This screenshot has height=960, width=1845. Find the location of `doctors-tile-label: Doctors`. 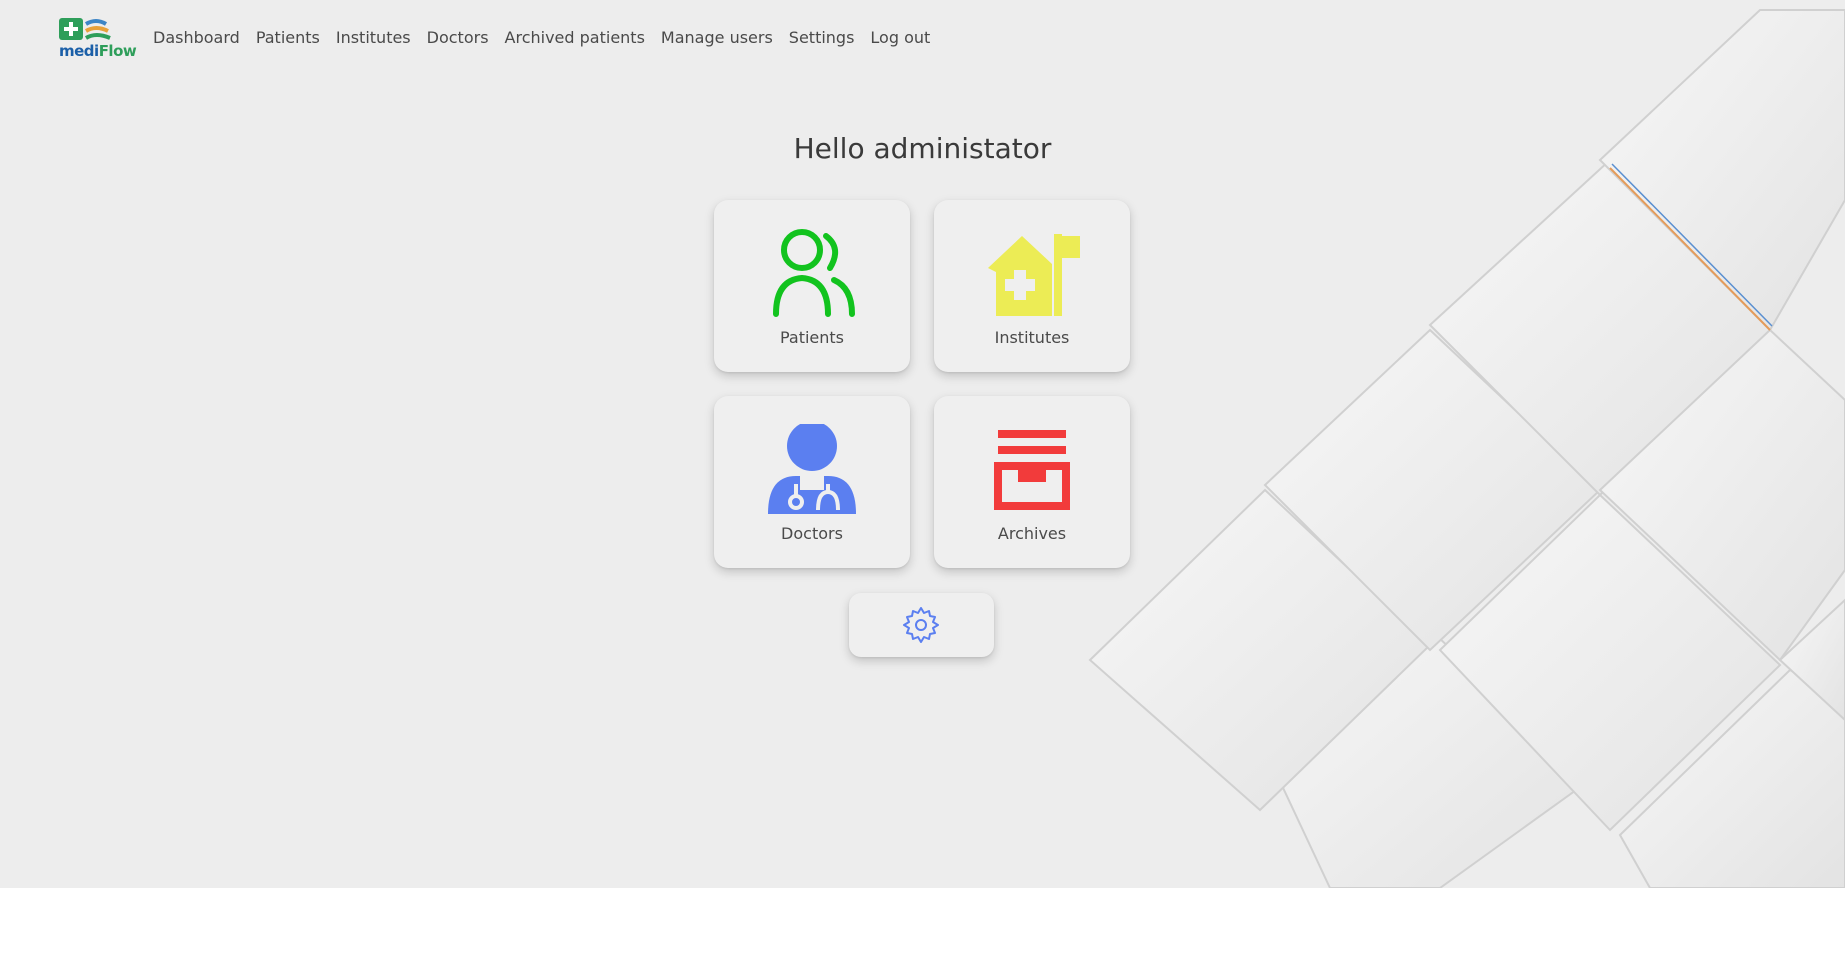

doctors-tile-label: Doctors is located at coordinates (812, 533).